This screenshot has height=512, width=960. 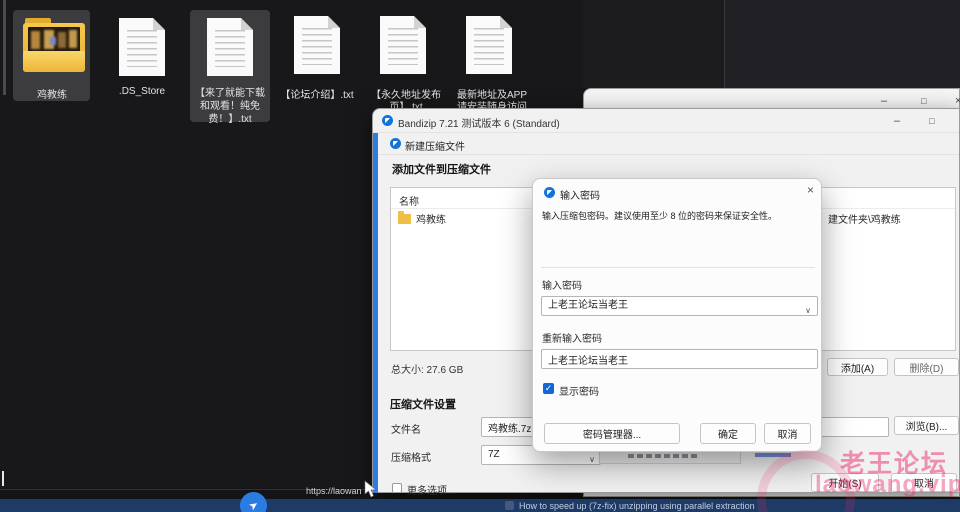 I want to click on pointer-button: ➤, so click(x=253, y=502).